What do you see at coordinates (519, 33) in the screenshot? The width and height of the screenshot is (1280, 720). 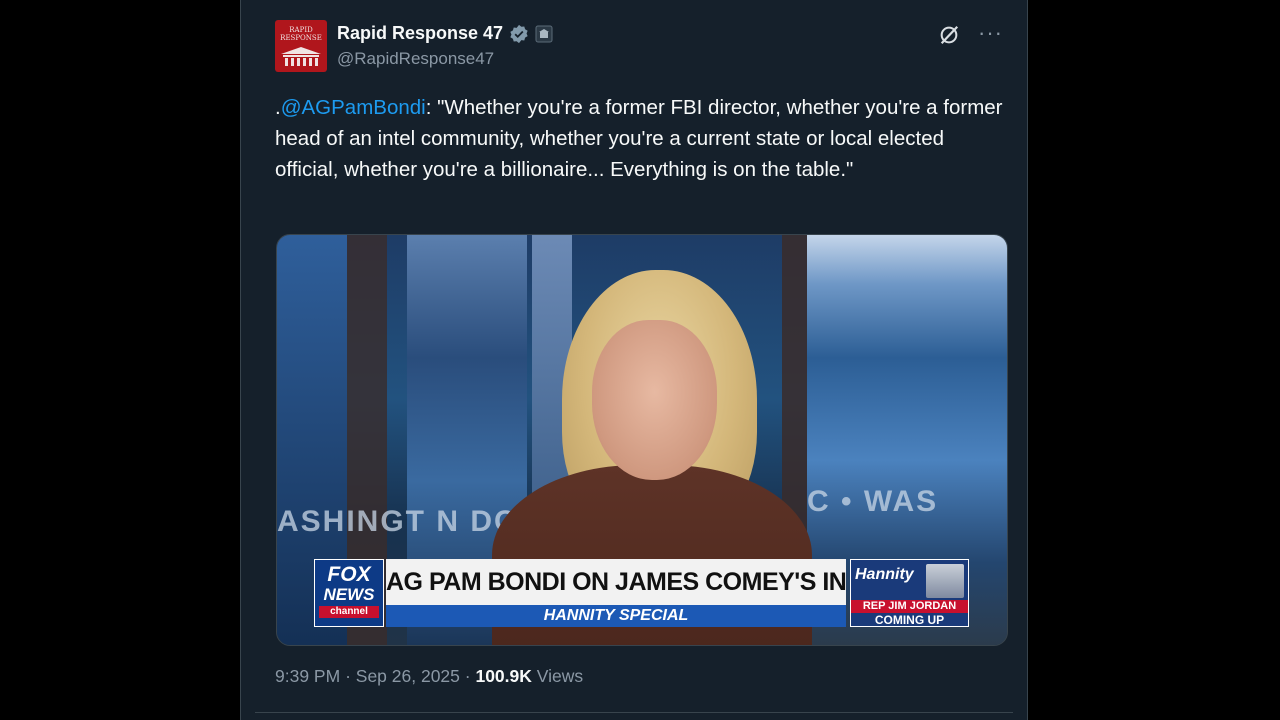 I see `verified-badge-icon` at bounding box center [519, 33].